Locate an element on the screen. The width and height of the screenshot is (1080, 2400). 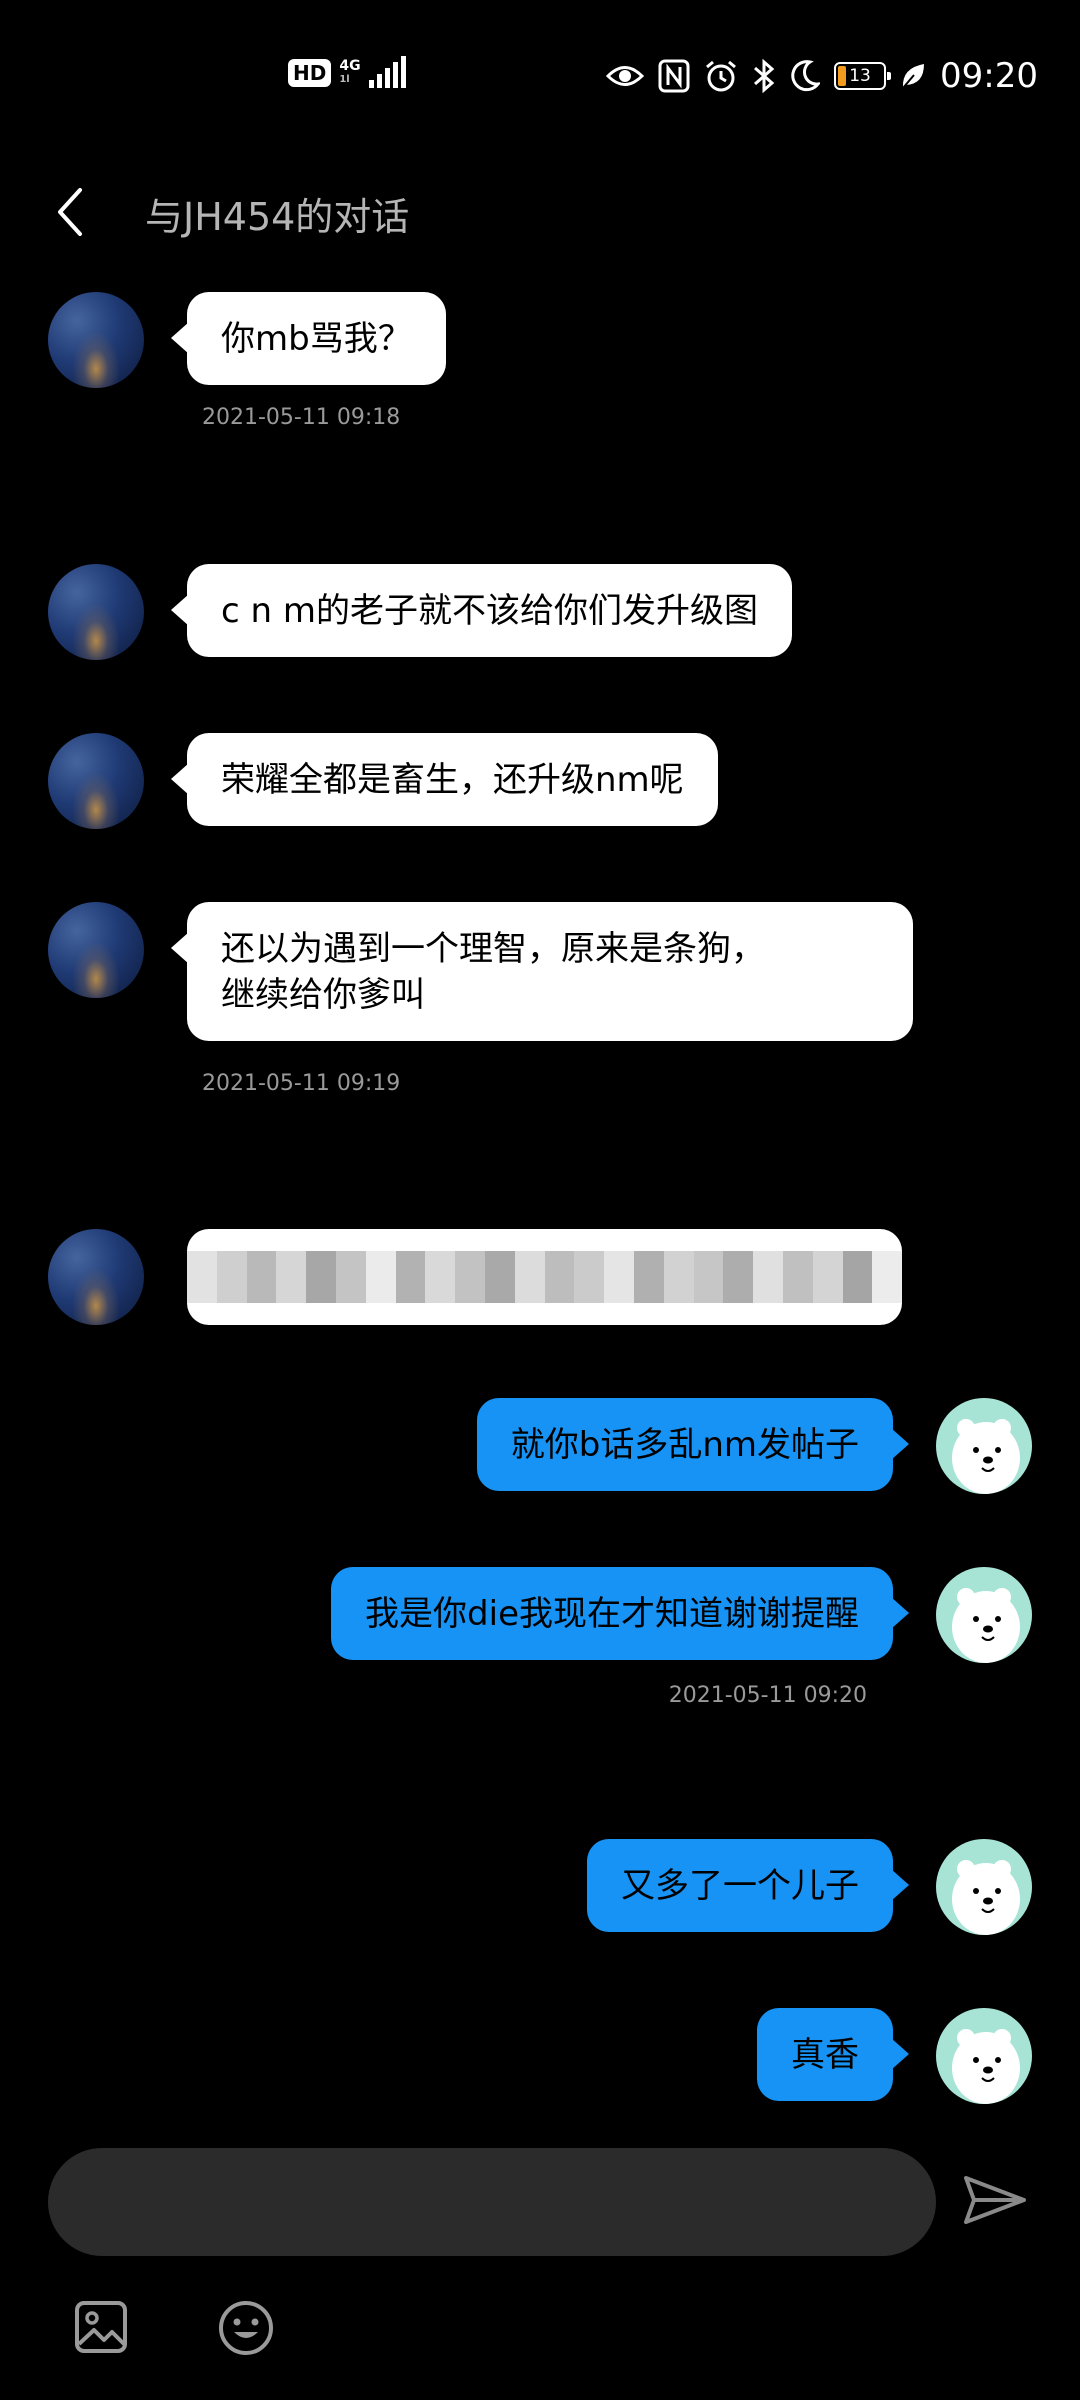
back-button is located at coordinates (75, 212).